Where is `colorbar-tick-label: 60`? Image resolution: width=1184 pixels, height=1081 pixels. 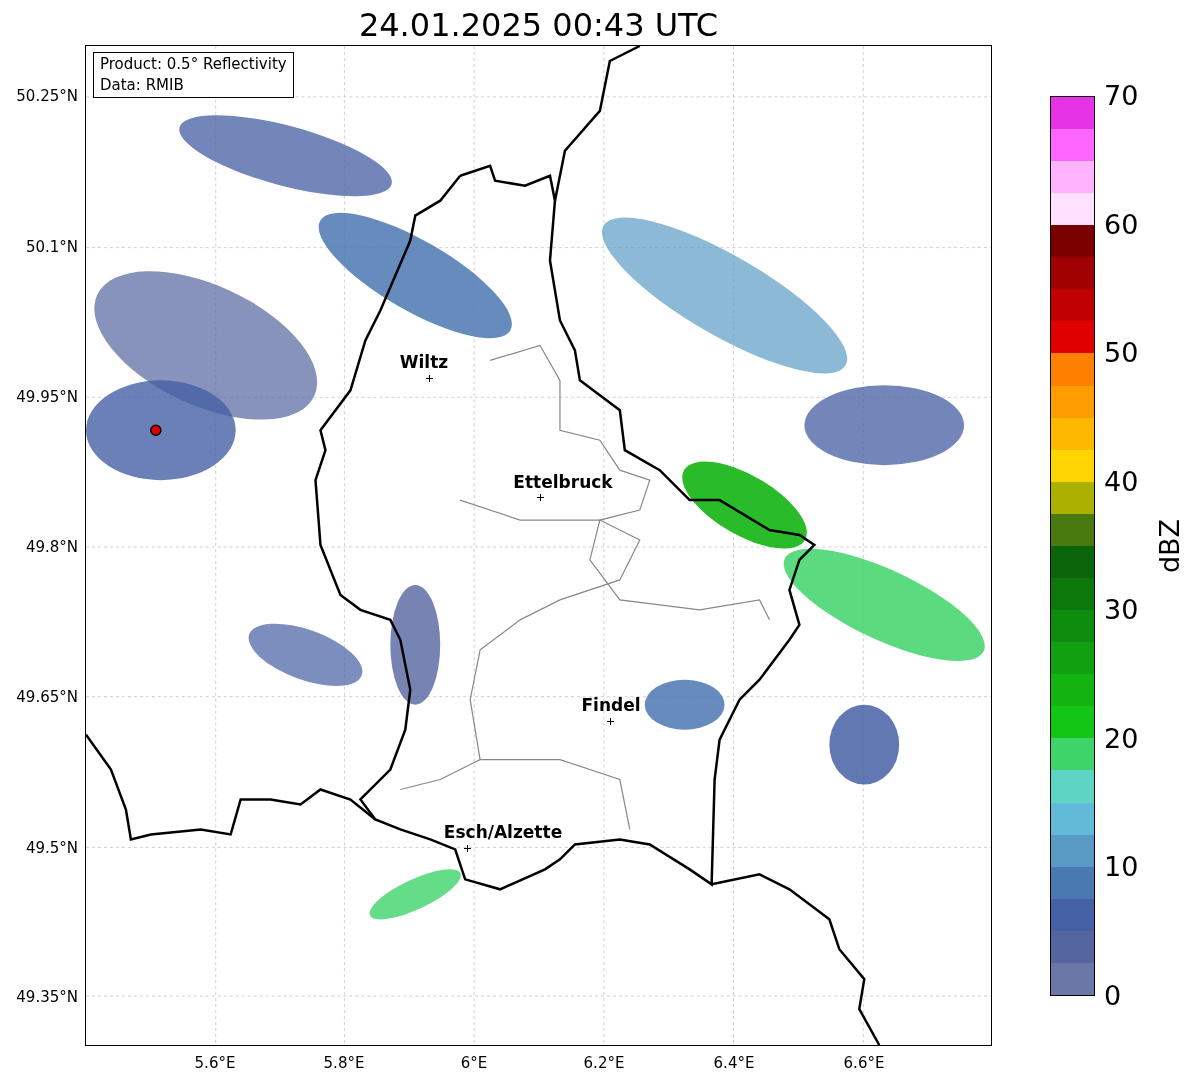
colorbar-tick-label: 60 is located at coordinates (1121, 224).